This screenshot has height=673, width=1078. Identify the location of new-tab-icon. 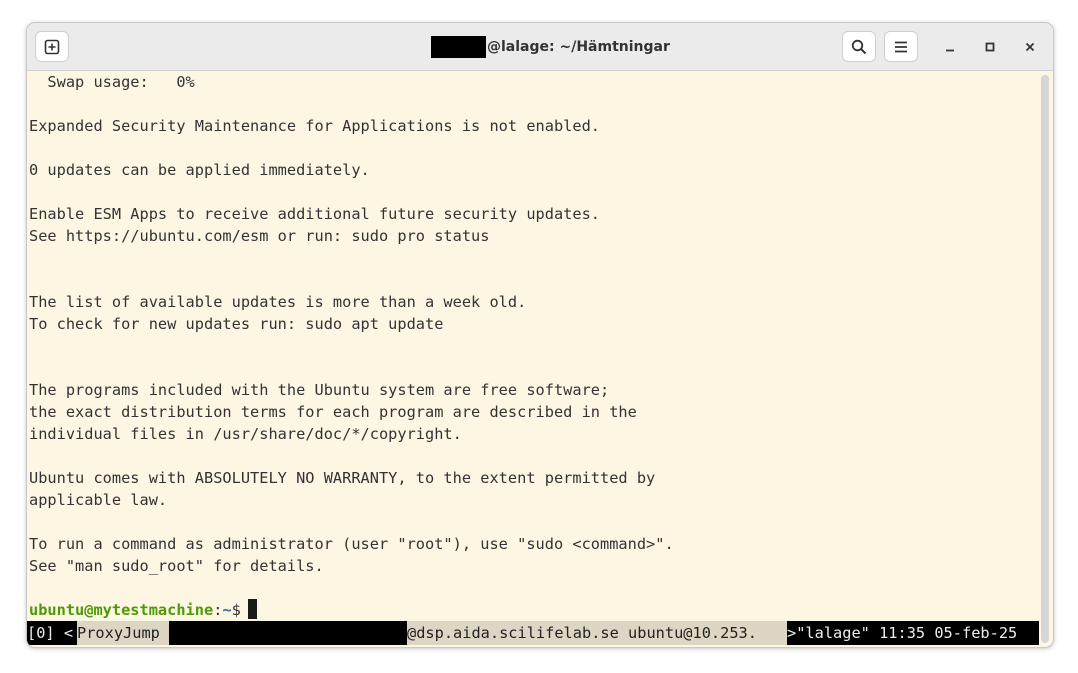
(52, 46).